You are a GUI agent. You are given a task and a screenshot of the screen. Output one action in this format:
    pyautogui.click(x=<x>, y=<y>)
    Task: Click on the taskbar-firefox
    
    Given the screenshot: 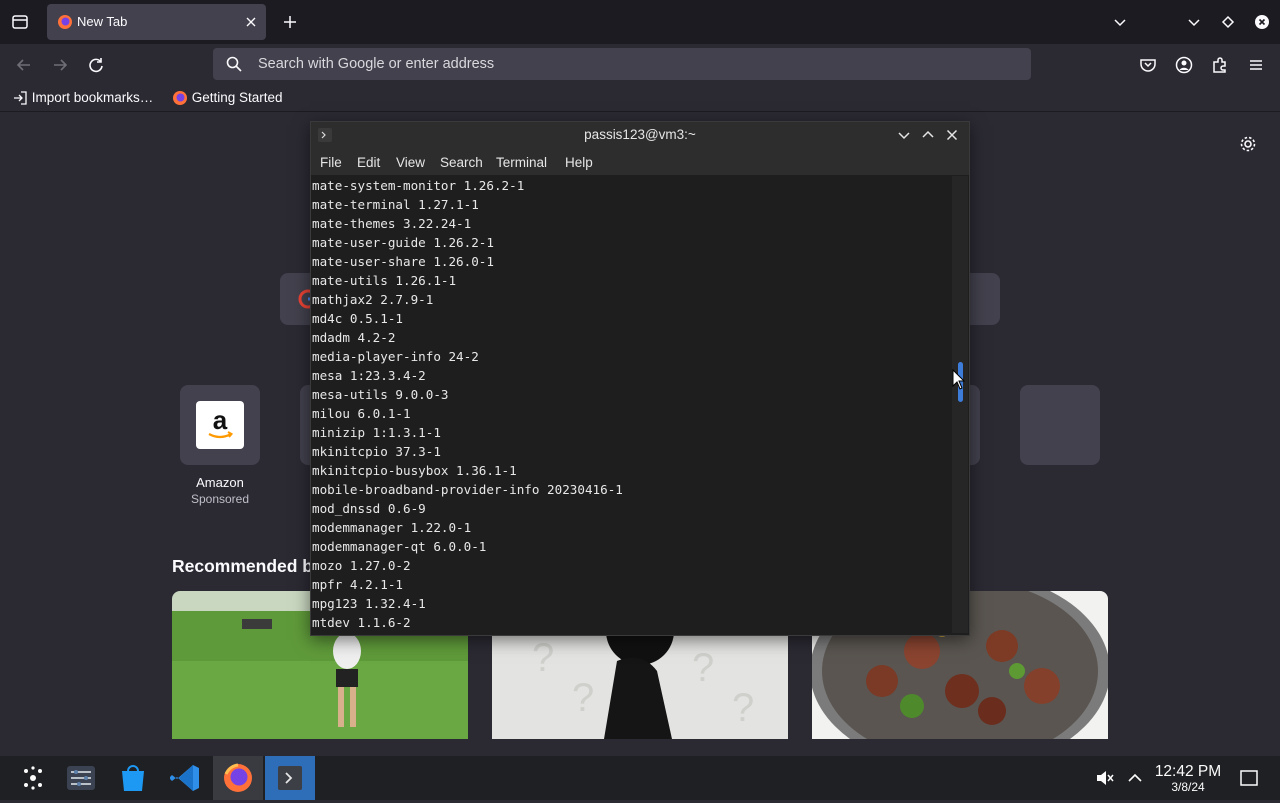 What is the action you would take?
    pyautogui.click(x=238, y=778)
    